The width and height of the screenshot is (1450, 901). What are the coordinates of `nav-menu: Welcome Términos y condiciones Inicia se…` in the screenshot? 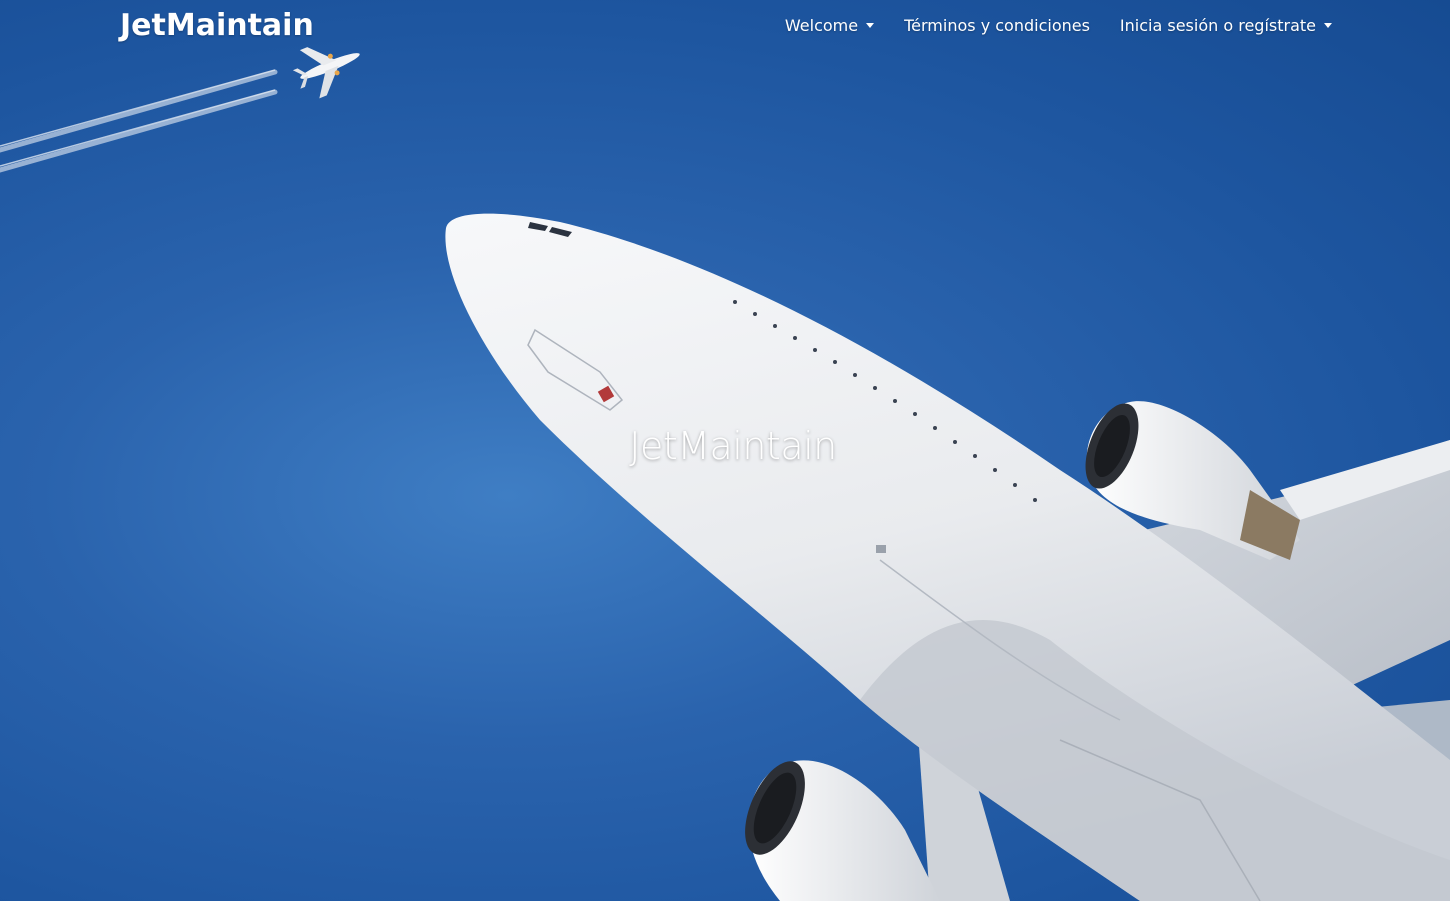 It's located at (1058, 25).